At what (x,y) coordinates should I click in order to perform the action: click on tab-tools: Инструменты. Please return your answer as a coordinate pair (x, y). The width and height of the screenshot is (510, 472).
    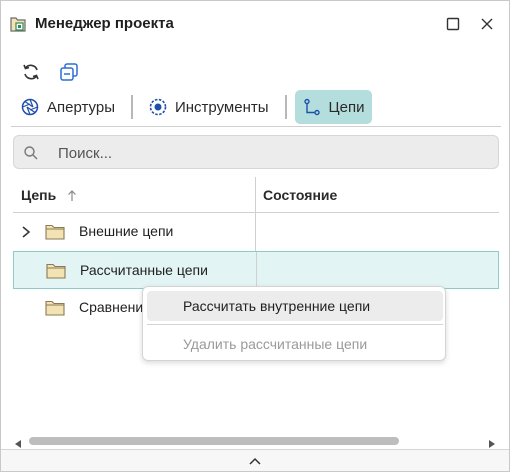
    Looking at the image, I should click on (209, 107).